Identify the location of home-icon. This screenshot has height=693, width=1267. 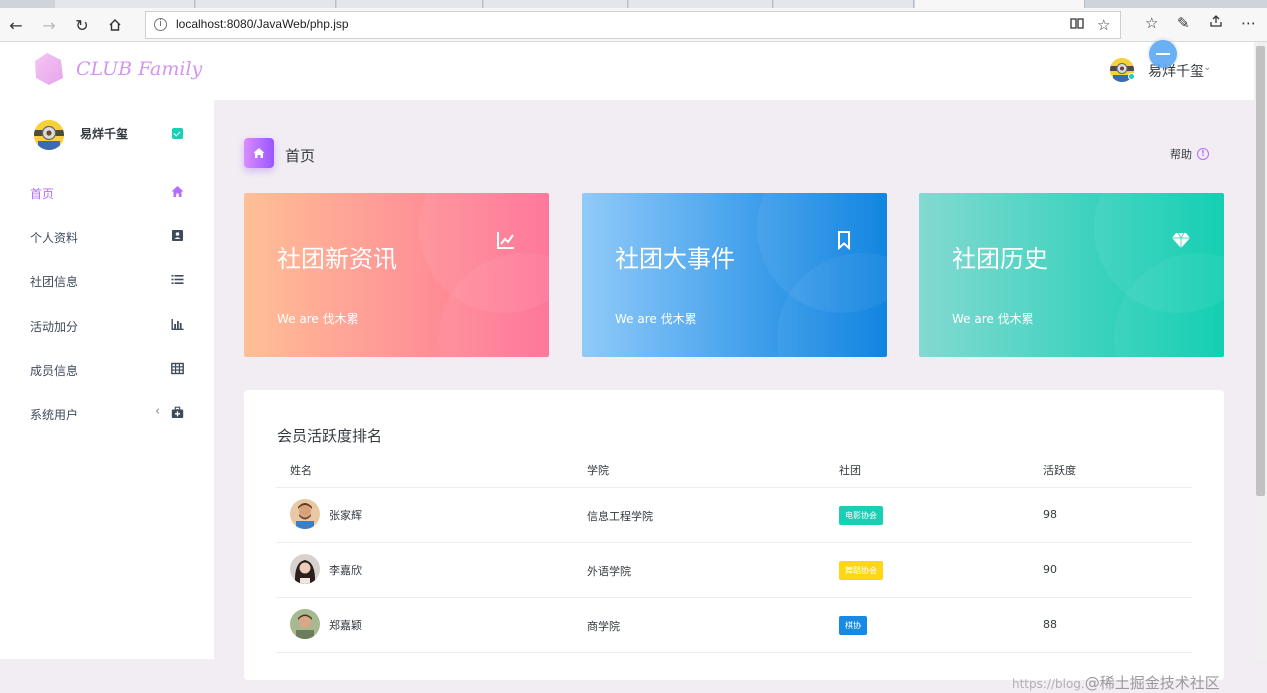
(177, 191).